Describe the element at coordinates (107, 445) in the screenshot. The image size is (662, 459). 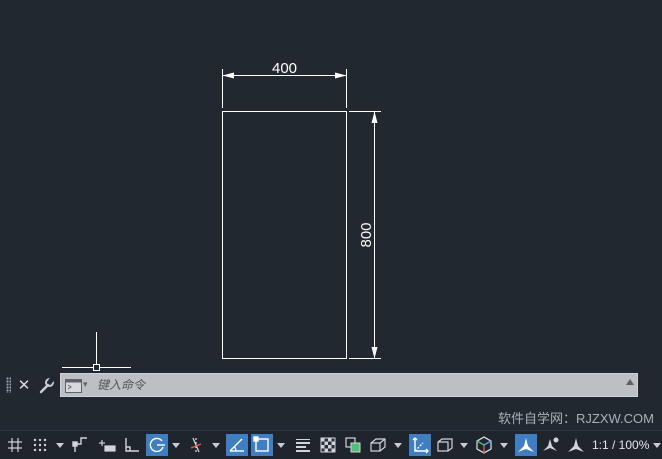
I see `dynamic-input-icon` at that location.